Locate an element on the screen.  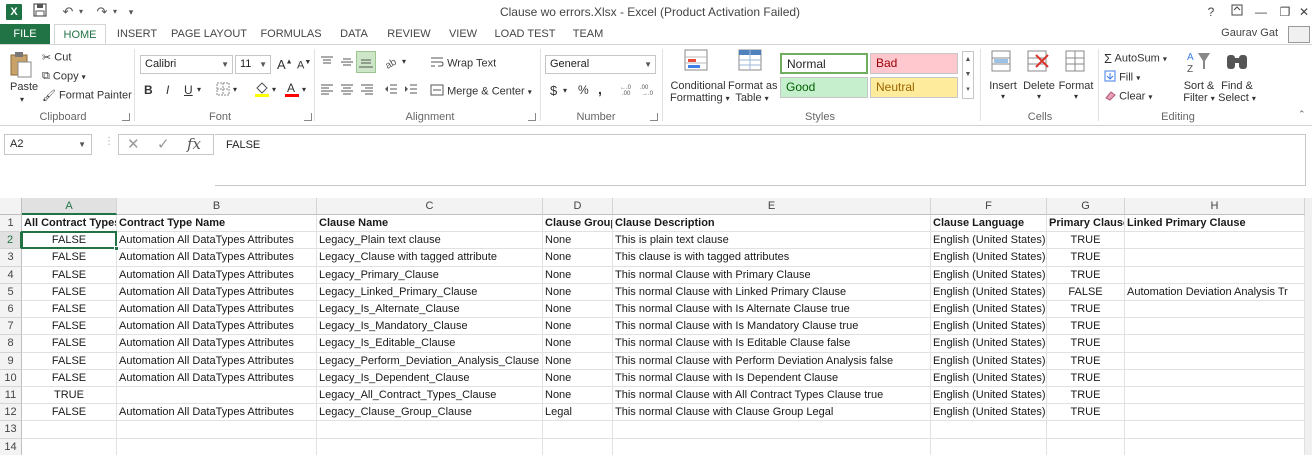
table-cell: Legacy_Clause with tagged attribute is located at coordinates (430, 258).